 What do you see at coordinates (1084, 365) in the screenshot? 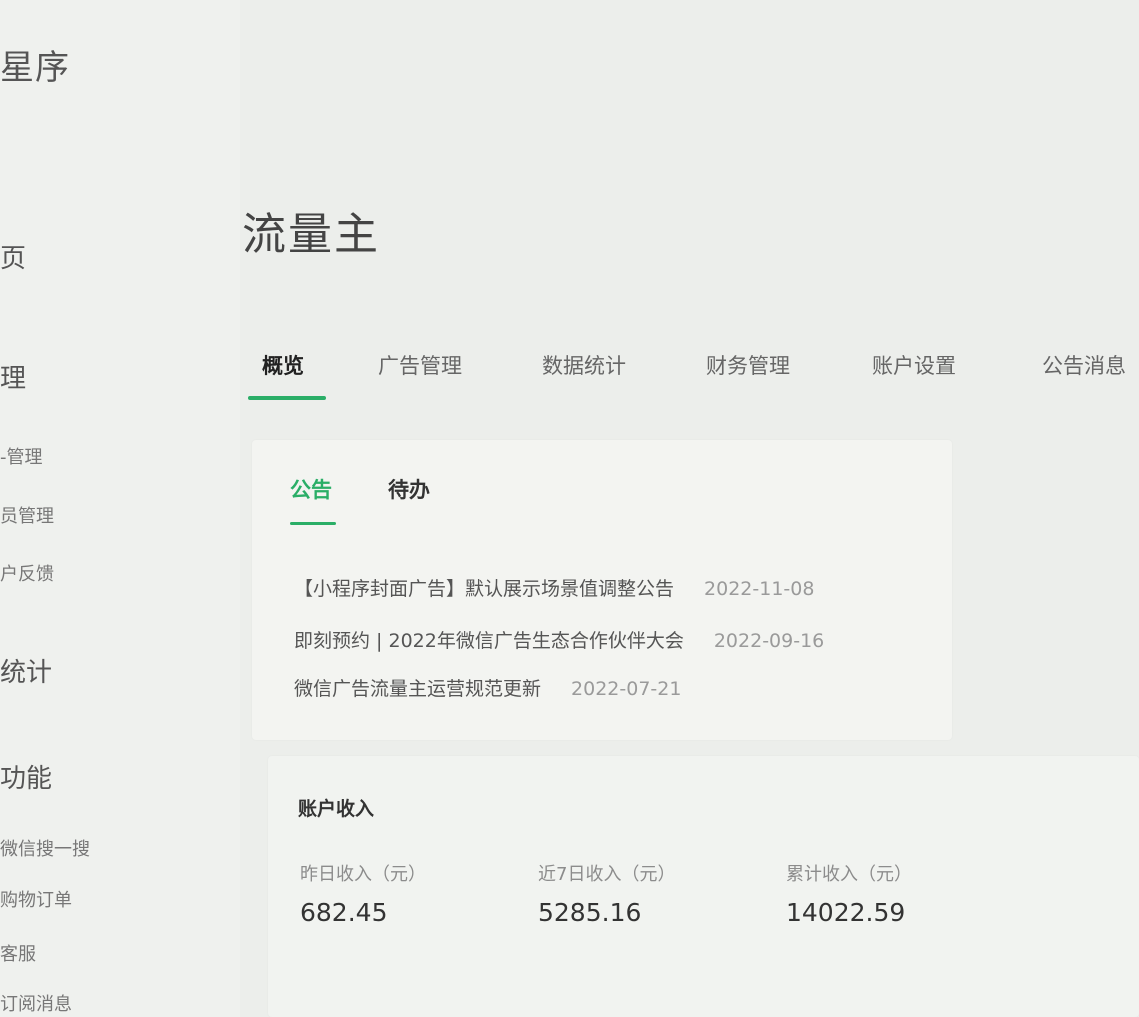
I see `tab-announcements: 公告消息` at bounding box center [1084, 365].